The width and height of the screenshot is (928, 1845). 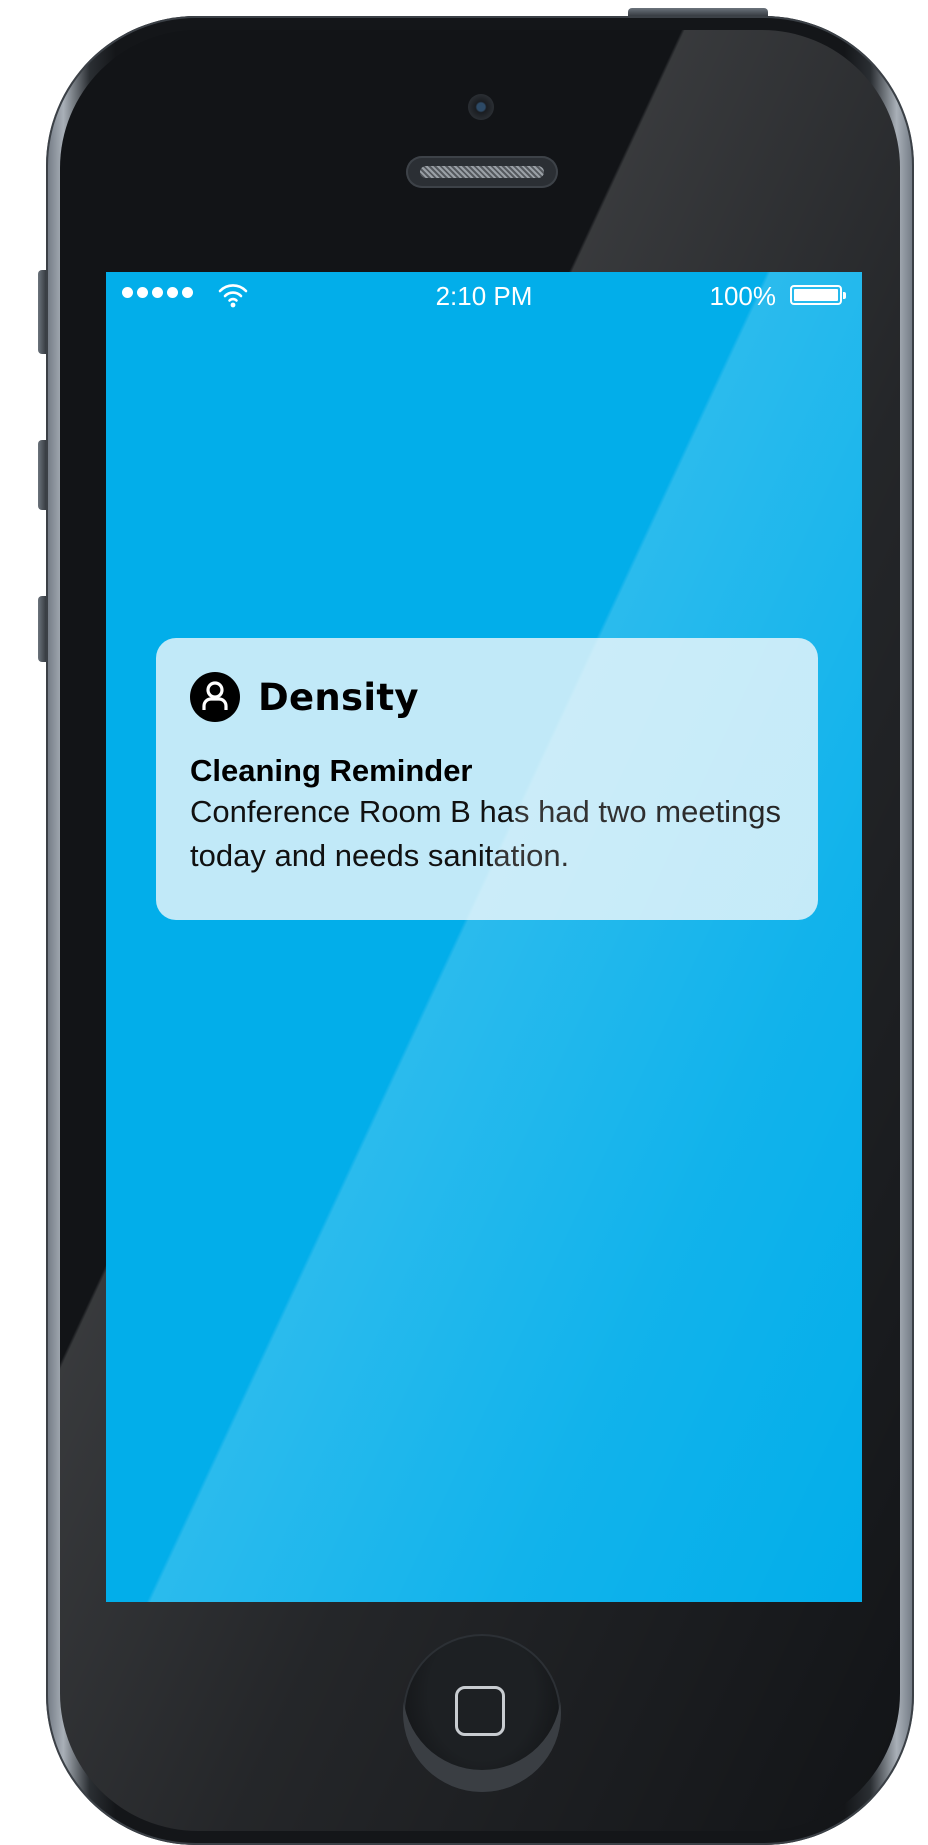 I want to click on home-button, so click(x=482, y=1713).